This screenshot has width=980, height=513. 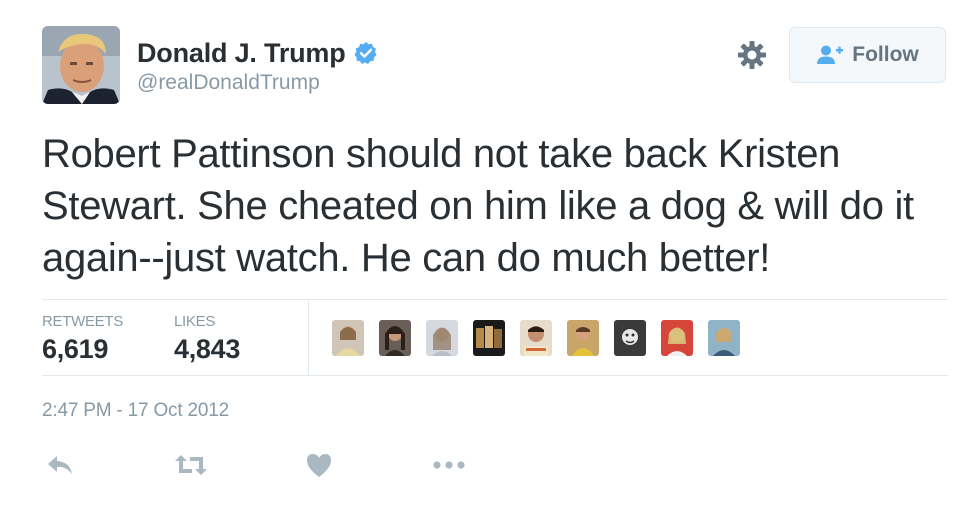 I want to click on follow-button: Follow, so click(x=867, y=55).